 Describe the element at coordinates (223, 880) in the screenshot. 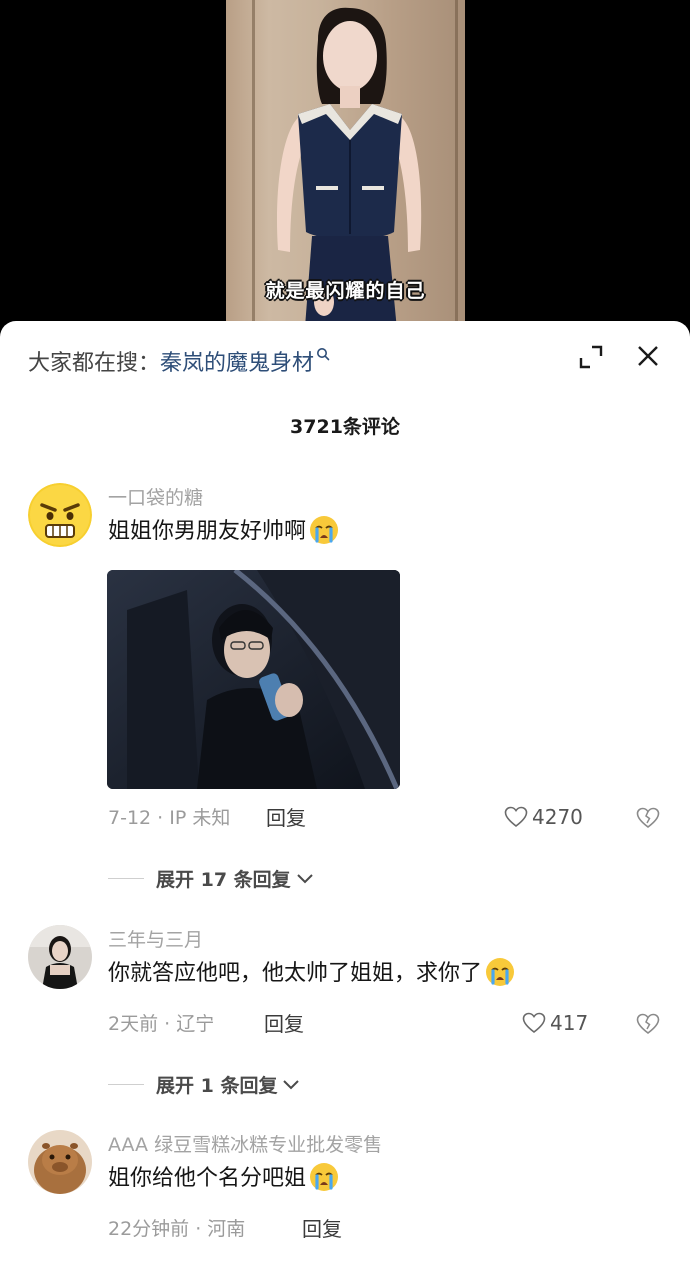

I see `expand-replies-label: 展开 17 条回复` at that location.